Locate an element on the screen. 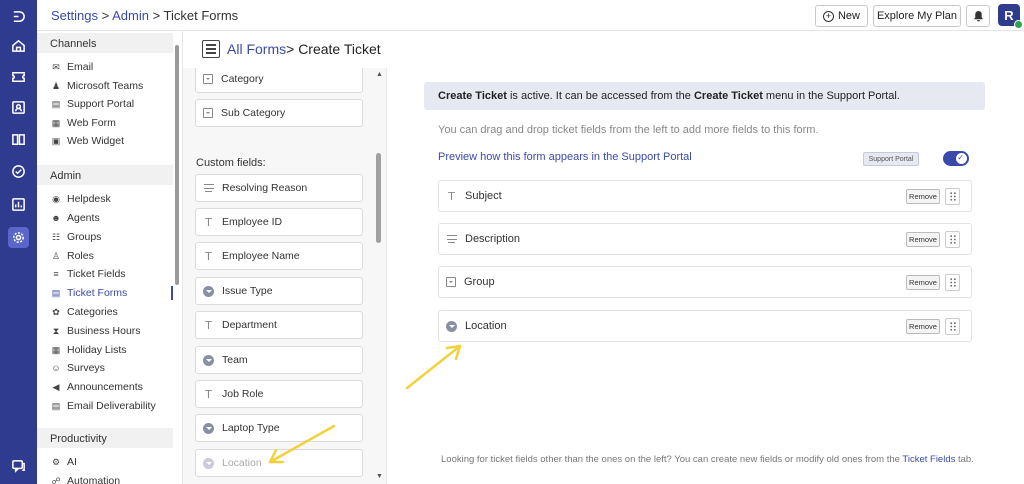  palette-field-team: Team is located at coordinates (279, 360).